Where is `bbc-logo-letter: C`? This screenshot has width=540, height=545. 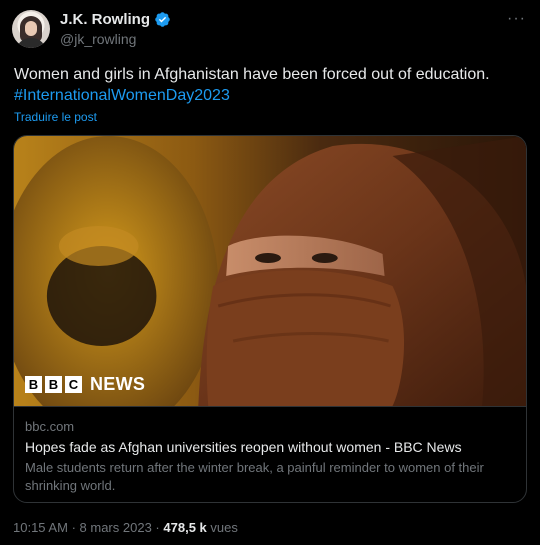 bbc-logo-letter: C is located at coordinates (73, 384).